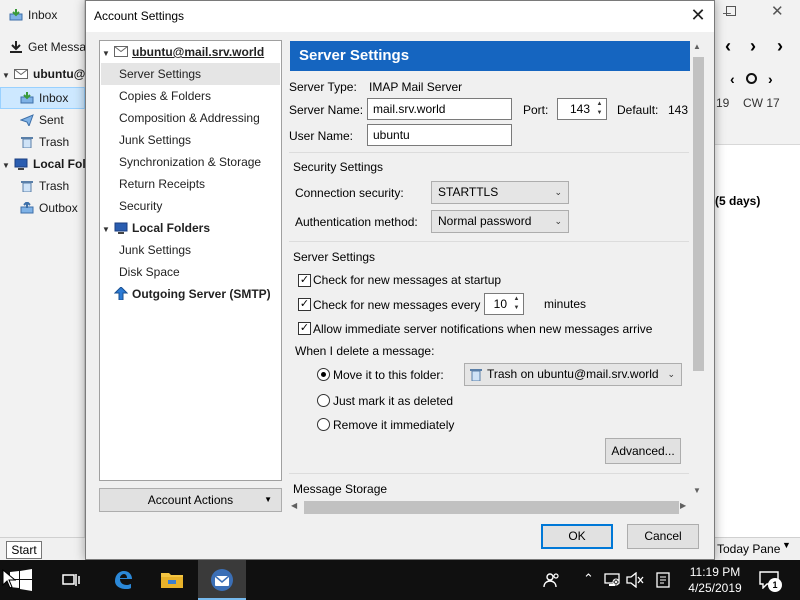  I want to click on allow-notifications-checkbox: ✓, so click(304, 328).